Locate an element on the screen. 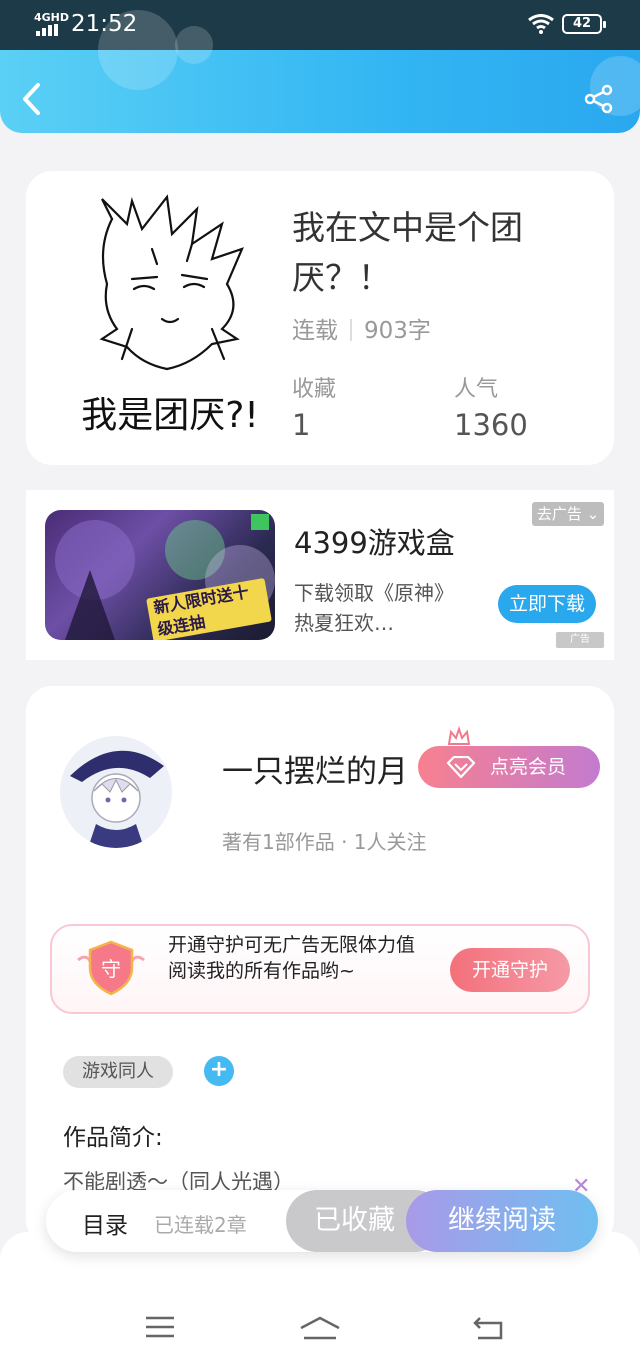 The image size is (640, 1372). reading-action-bar: 目录 已连载2章 已收藏 继续阅读 is located at coordinates (322, 1221).